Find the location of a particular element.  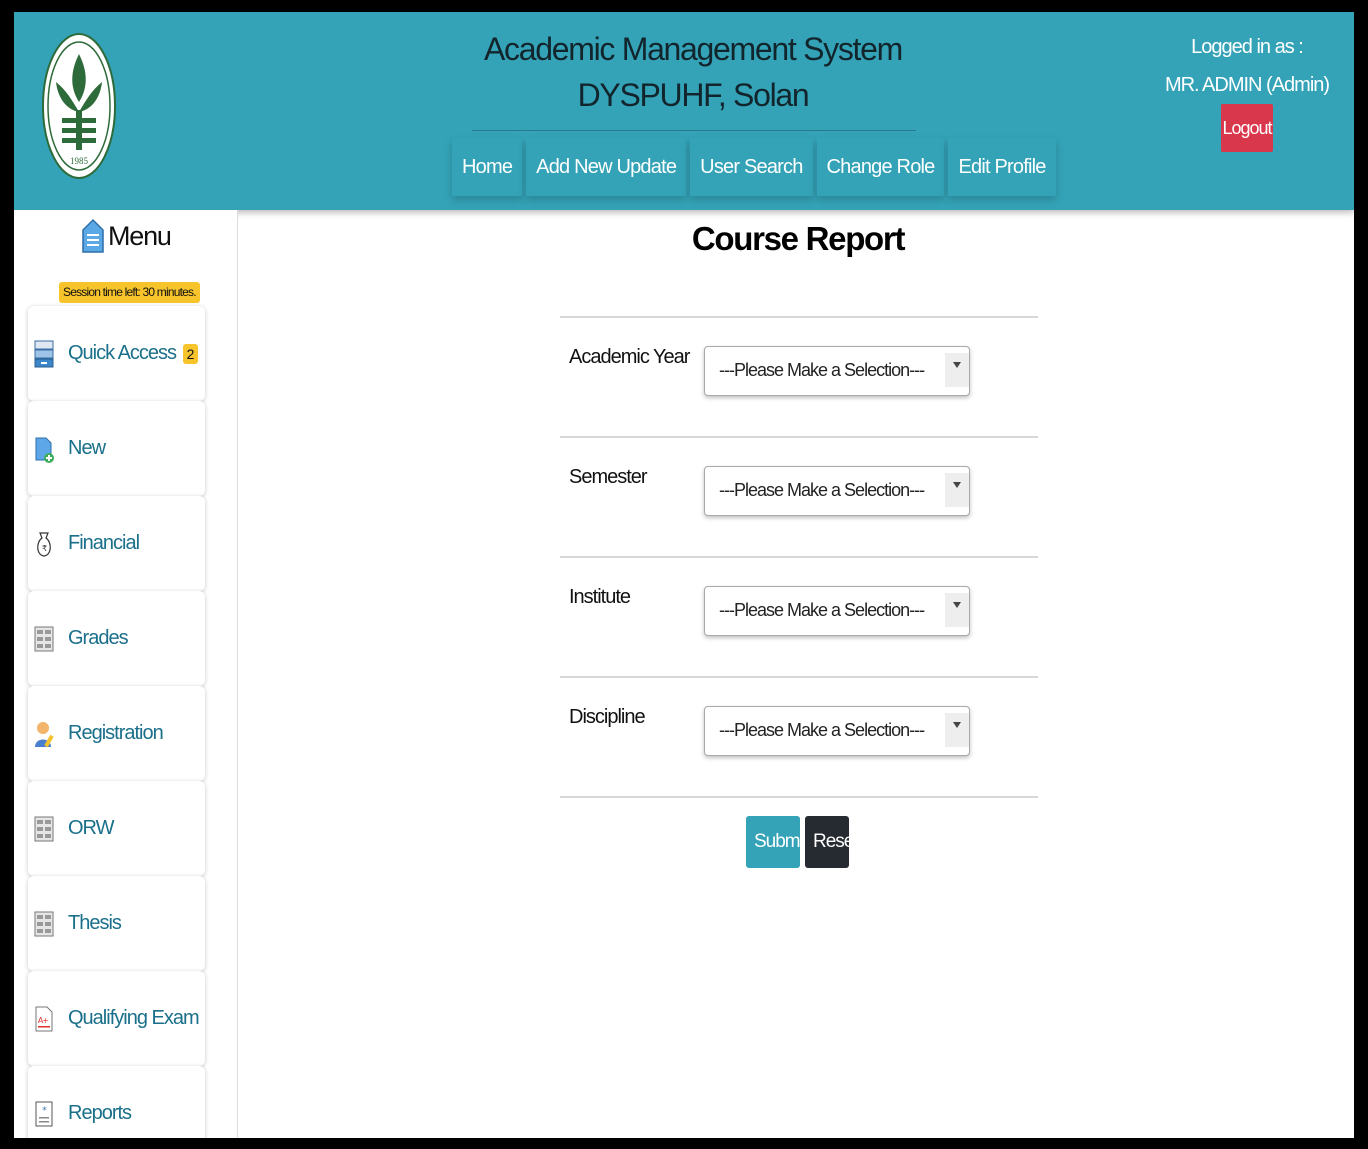

app-title-line2: DYSPUHF, Solan is located at coordinates (693, 95).